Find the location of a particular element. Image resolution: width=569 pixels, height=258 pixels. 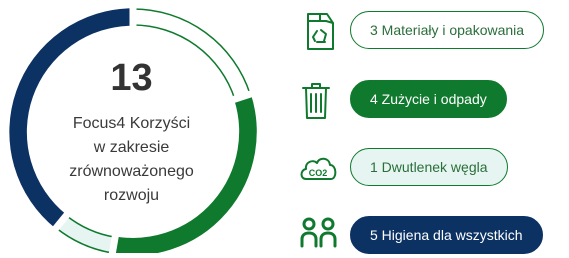

co2-cloud-icon: CO2 is located at coordinates (318, 168).